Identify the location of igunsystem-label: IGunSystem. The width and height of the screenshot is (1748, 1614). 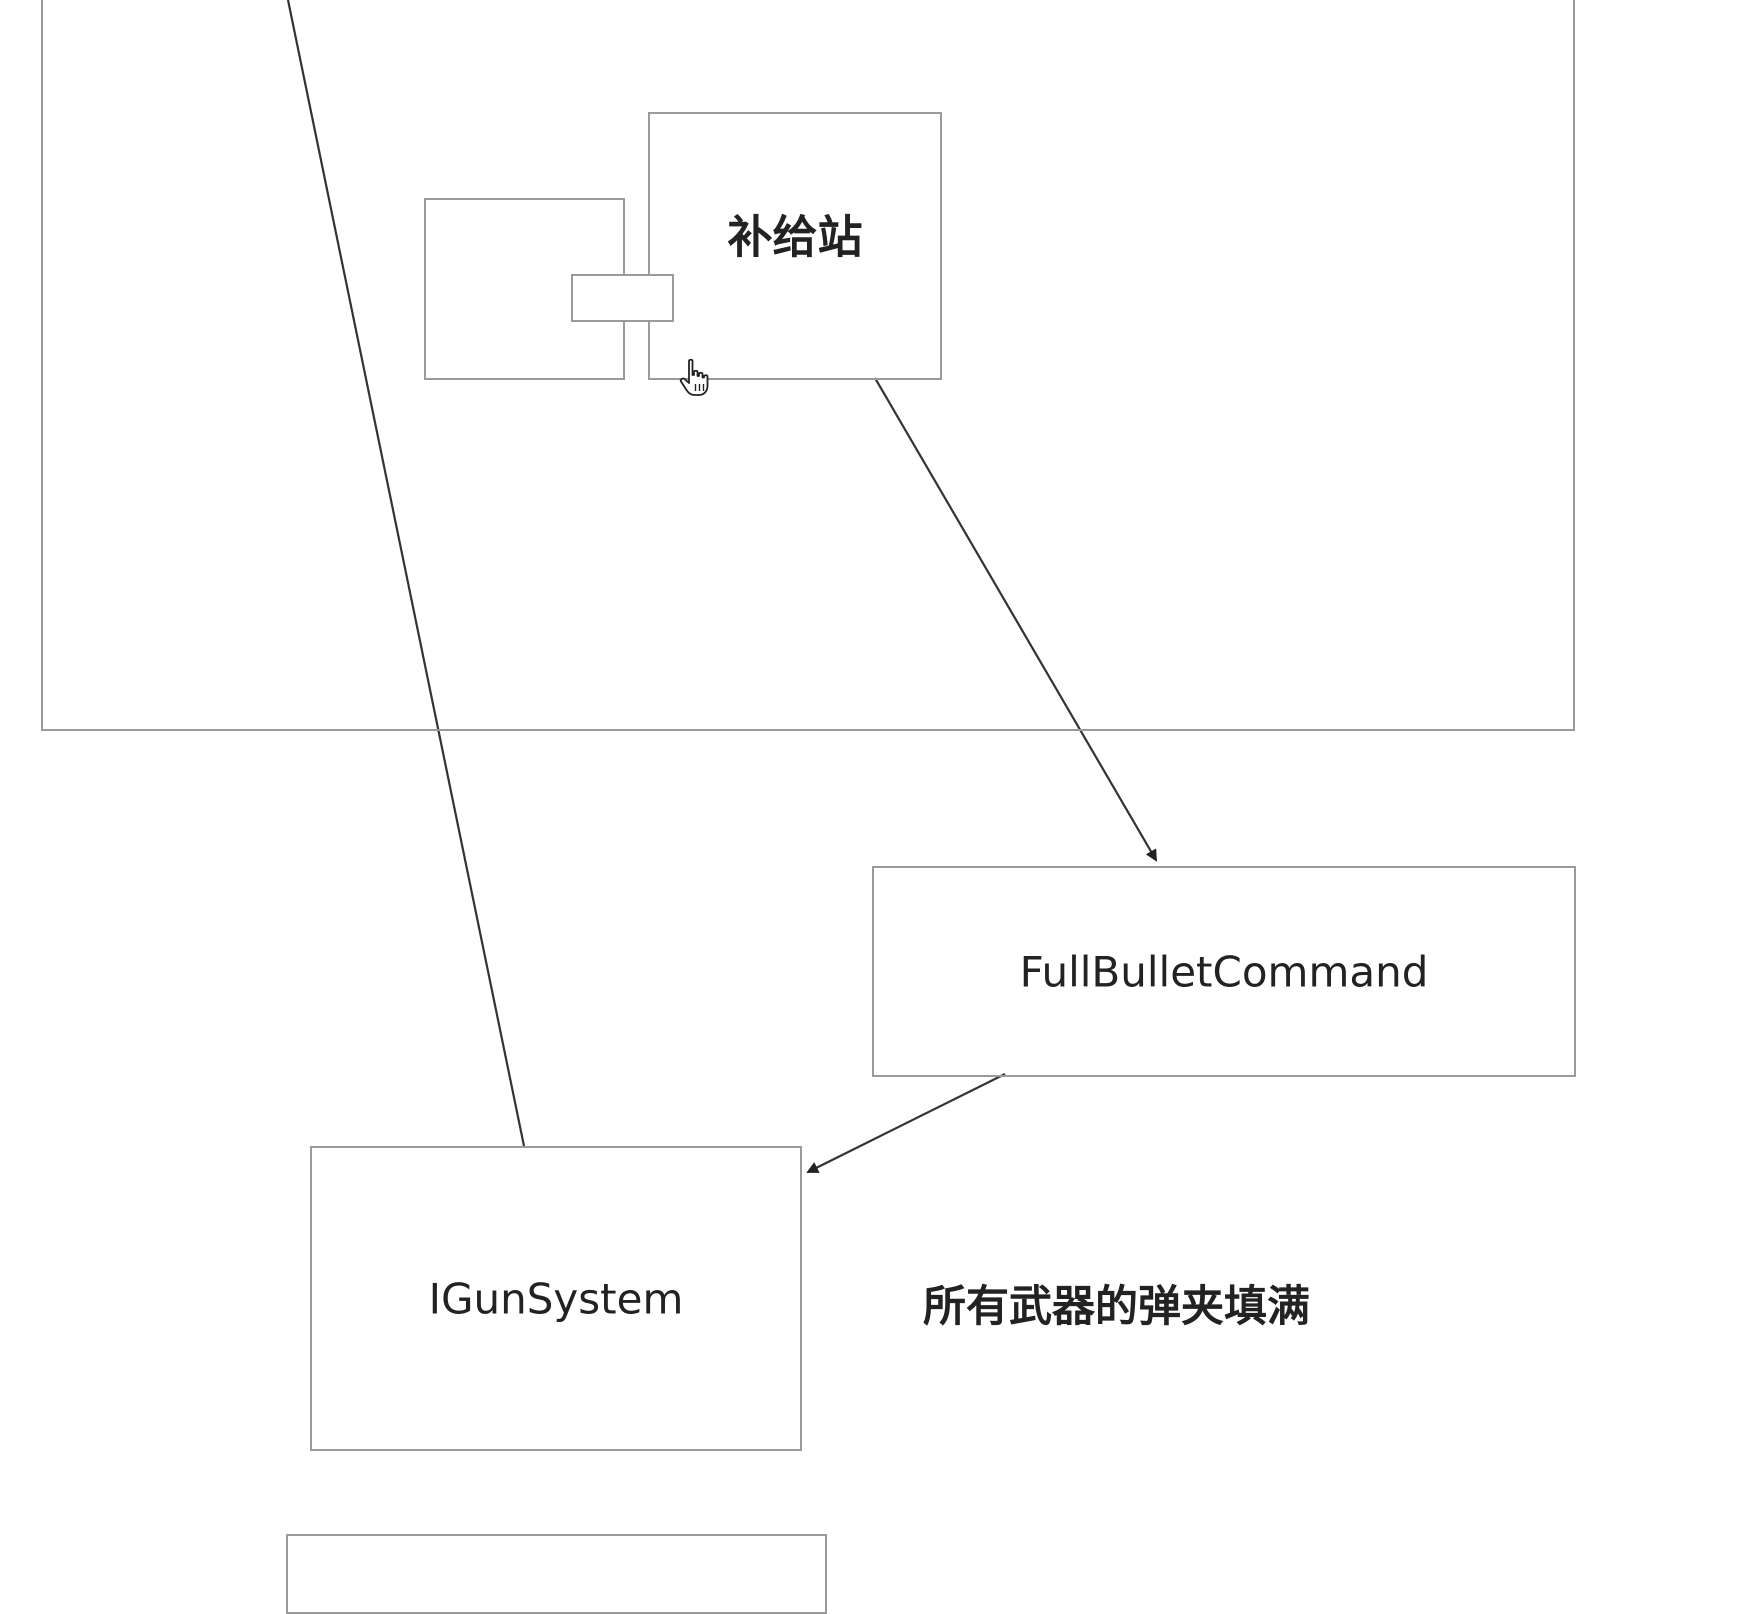
(556, 1298).